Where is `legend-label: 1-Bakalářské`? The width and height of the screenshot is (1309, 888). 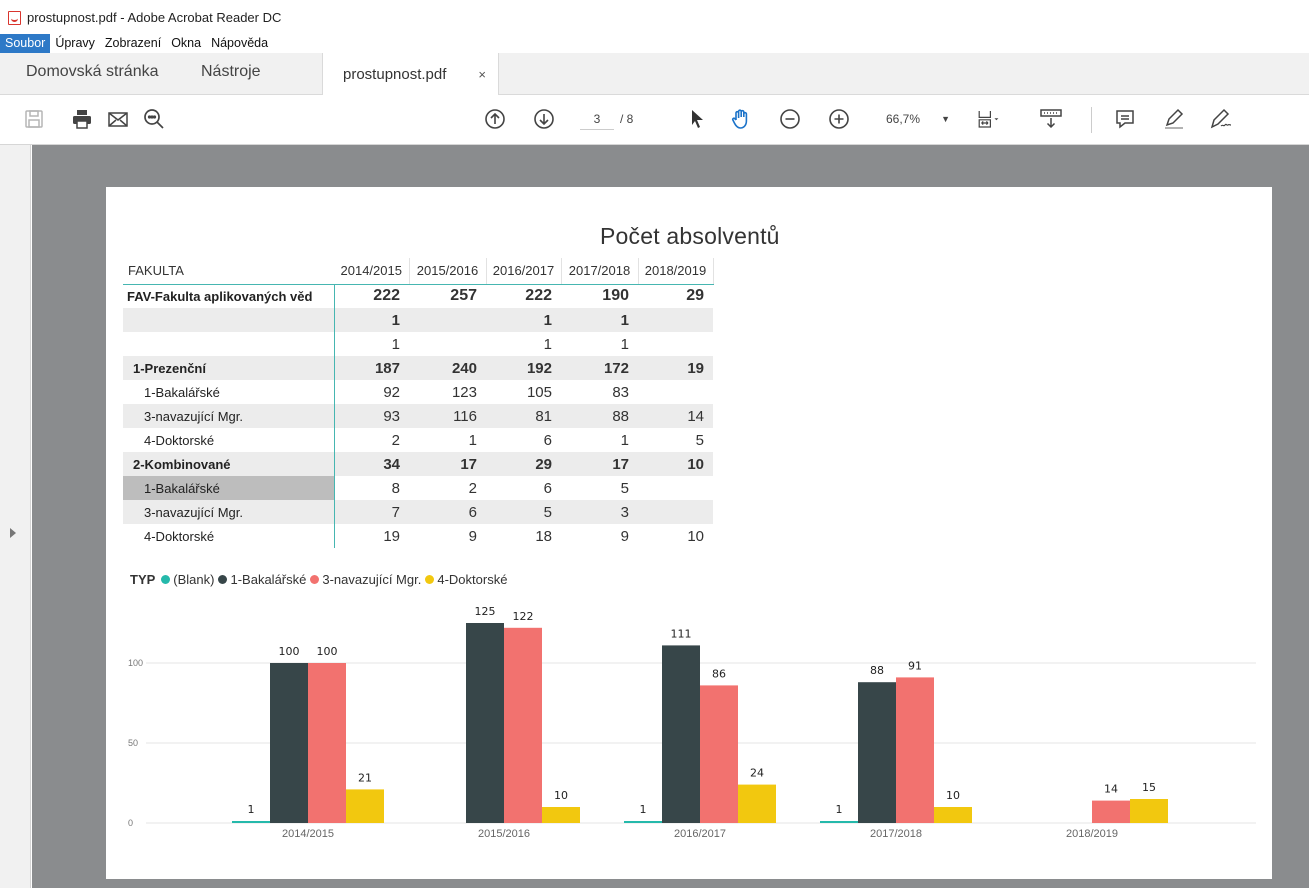
legend-label: 1-Bakalářské is located at coordinates (268, 579).